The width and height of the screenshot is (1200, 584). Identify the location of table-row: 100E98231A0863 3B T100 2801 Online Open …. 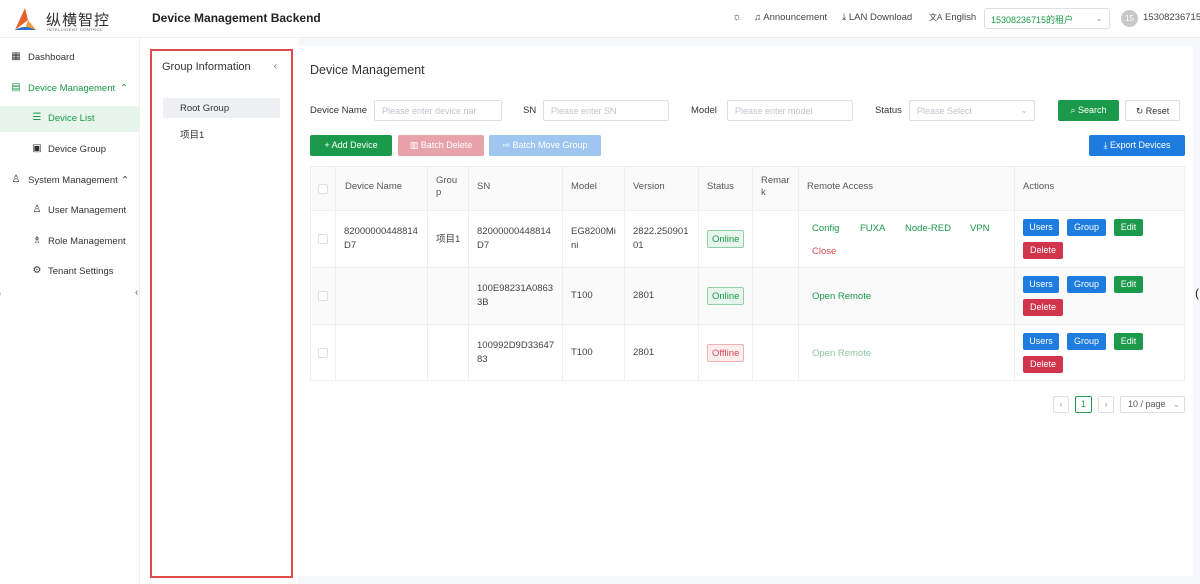
(747, 296).